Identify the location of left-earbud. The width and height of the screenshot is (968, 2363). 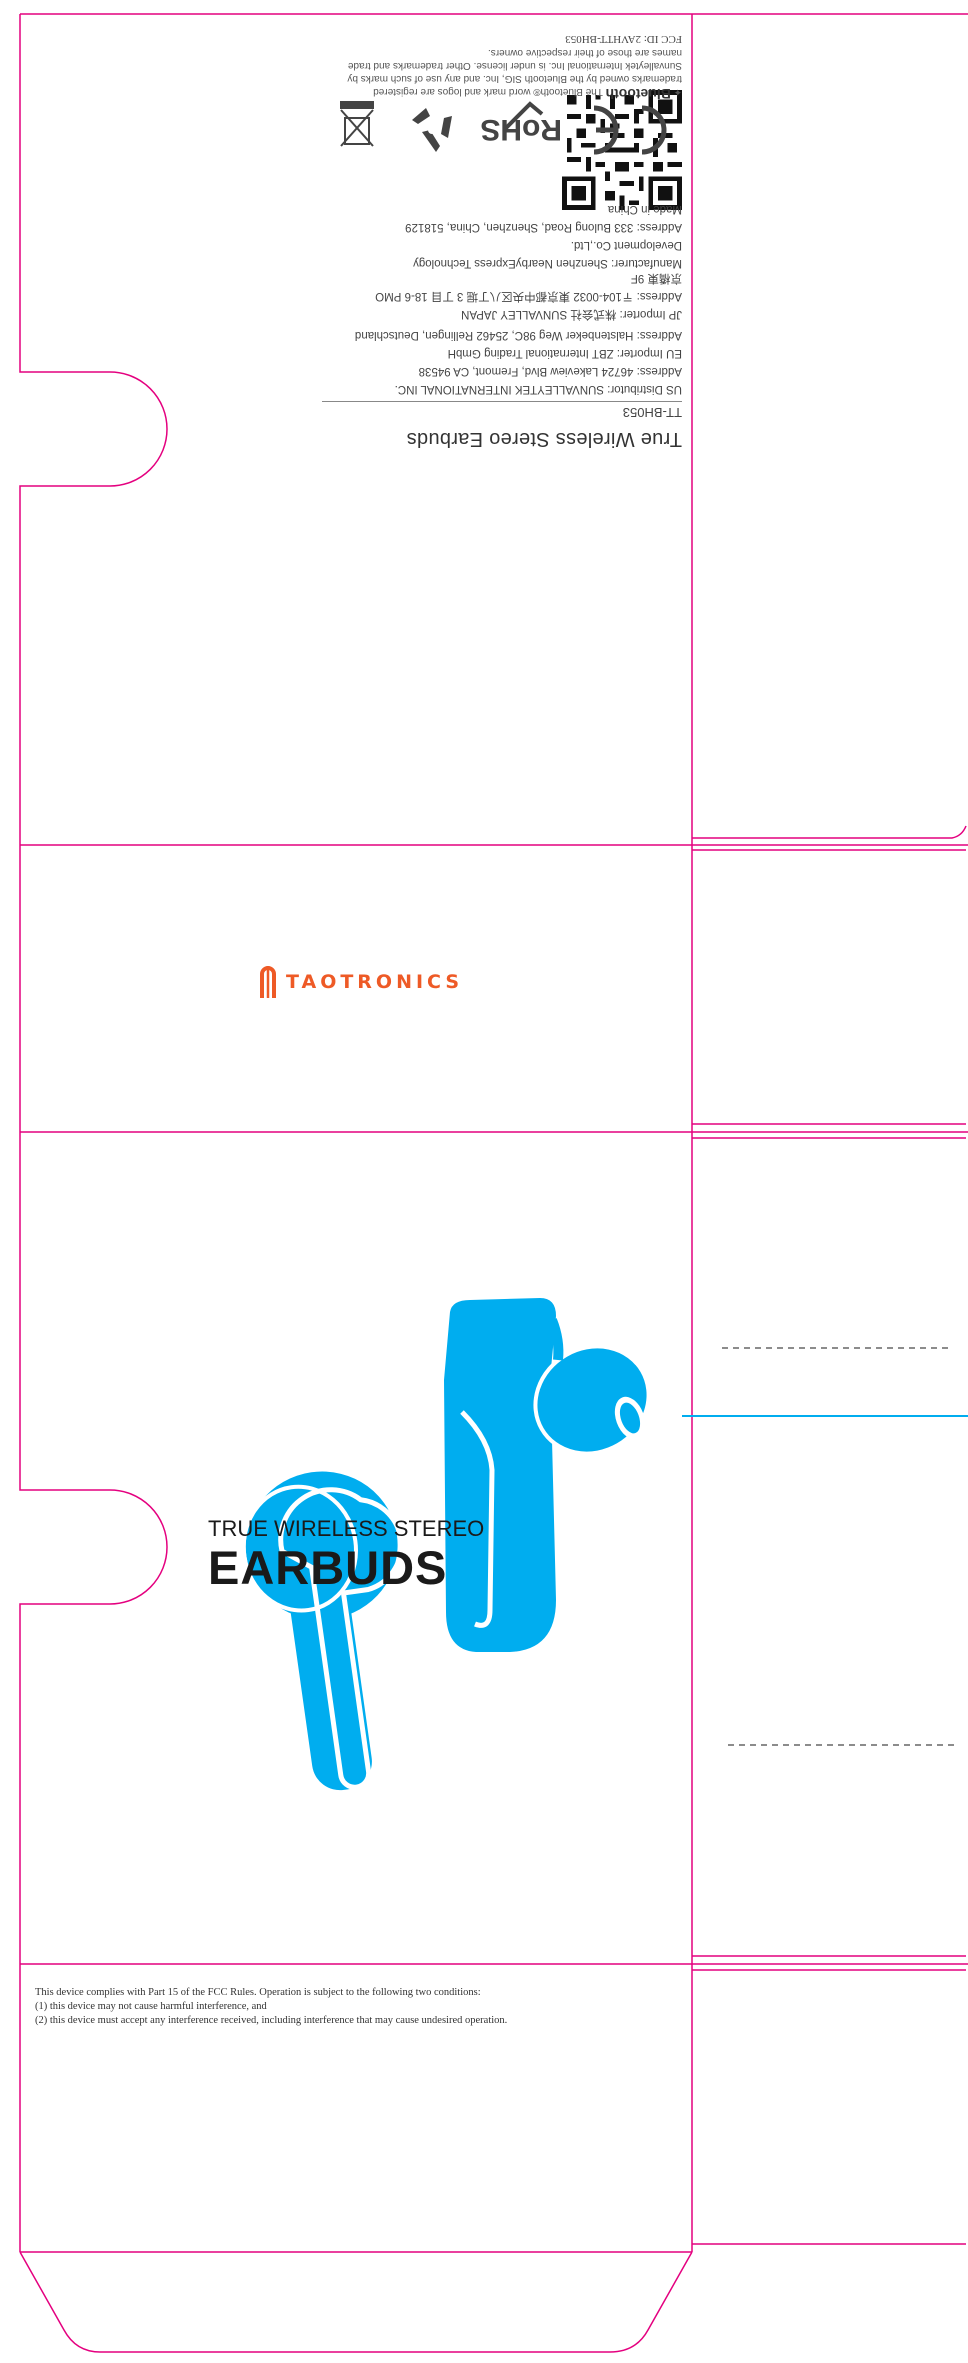
(322, 1631).